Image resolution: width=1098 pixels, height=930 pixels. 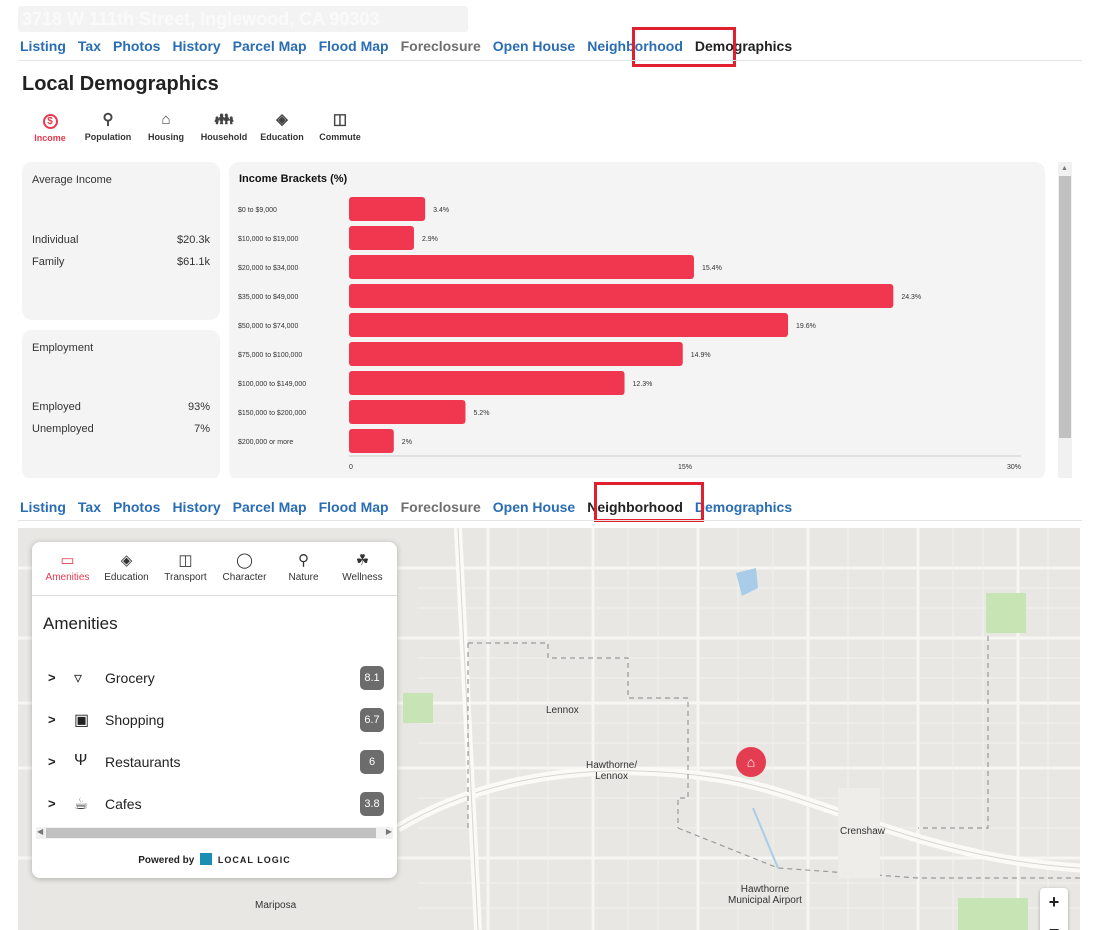 I want to click on vertical-scrollbar: ▲, so click(x=1065, y=320).